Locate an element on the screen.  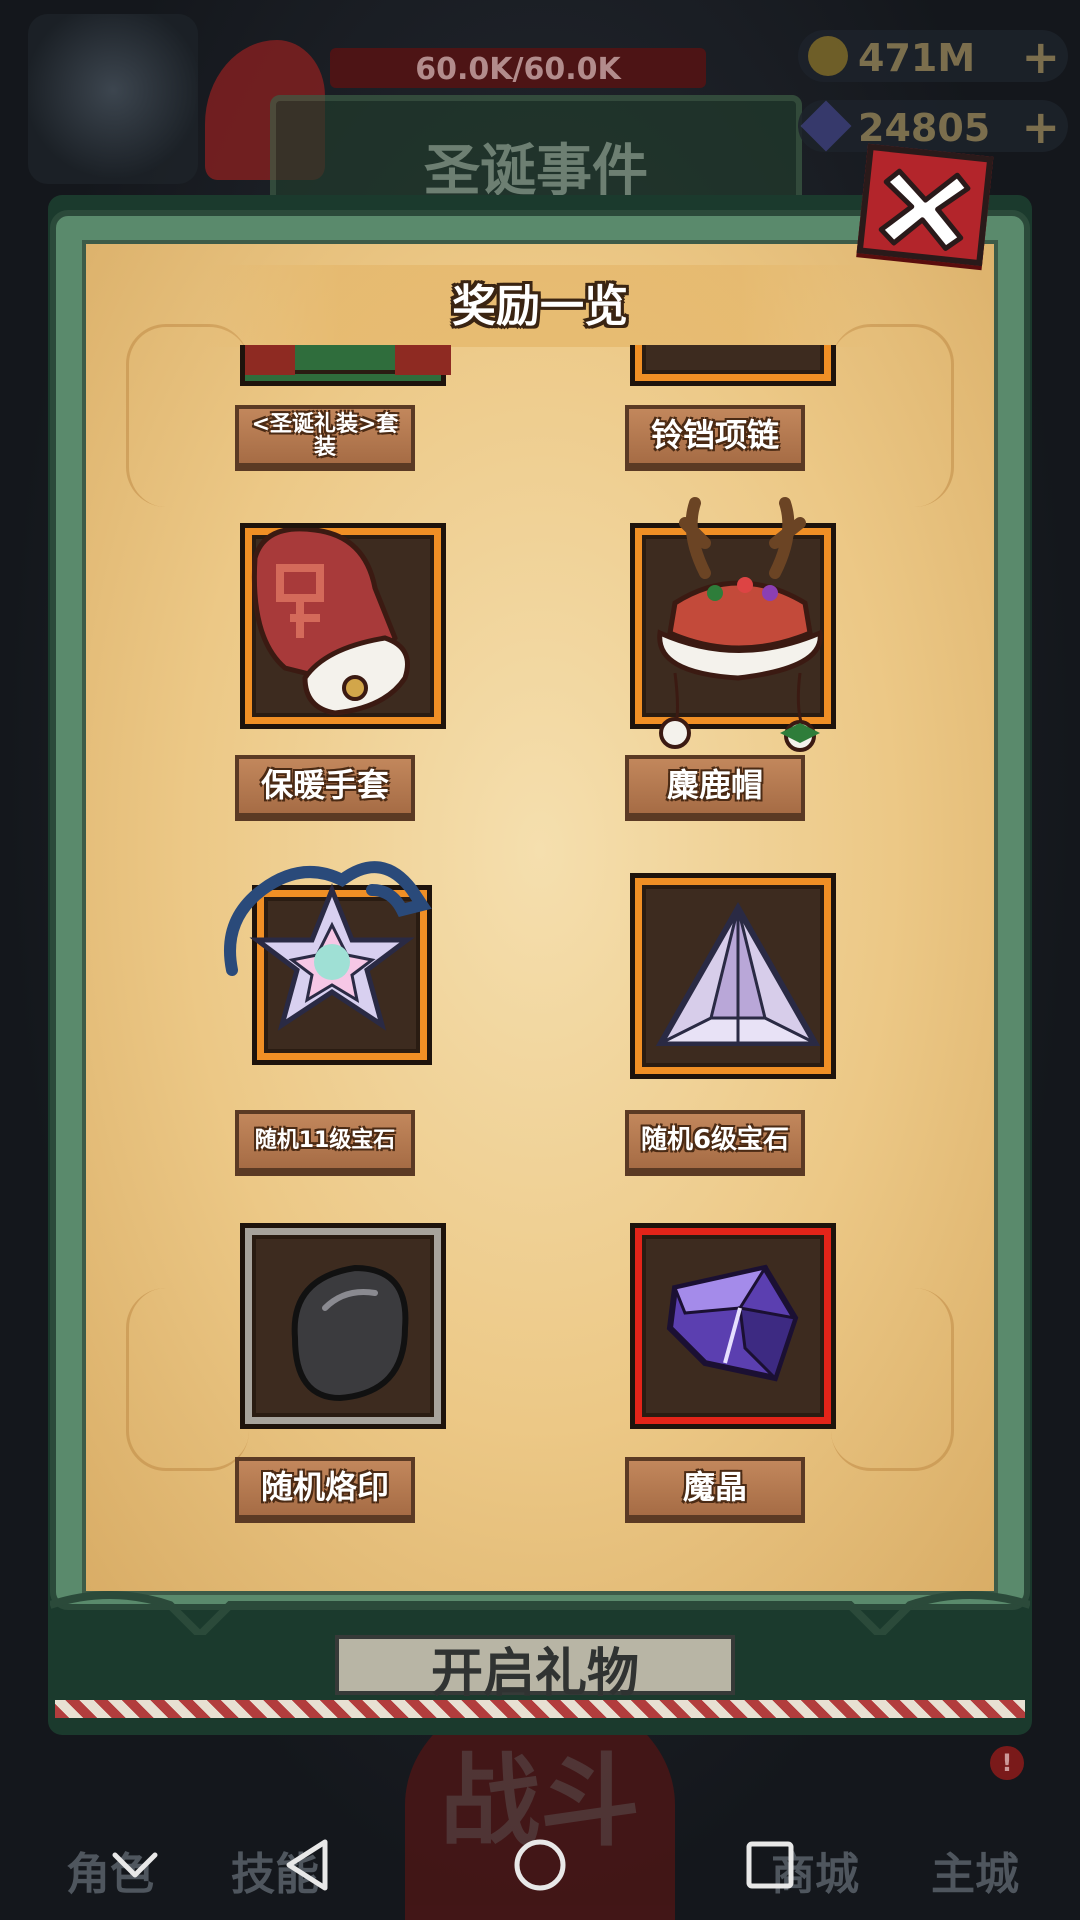
dialog-bottom-ornament is located at coordinates (540, 1613).